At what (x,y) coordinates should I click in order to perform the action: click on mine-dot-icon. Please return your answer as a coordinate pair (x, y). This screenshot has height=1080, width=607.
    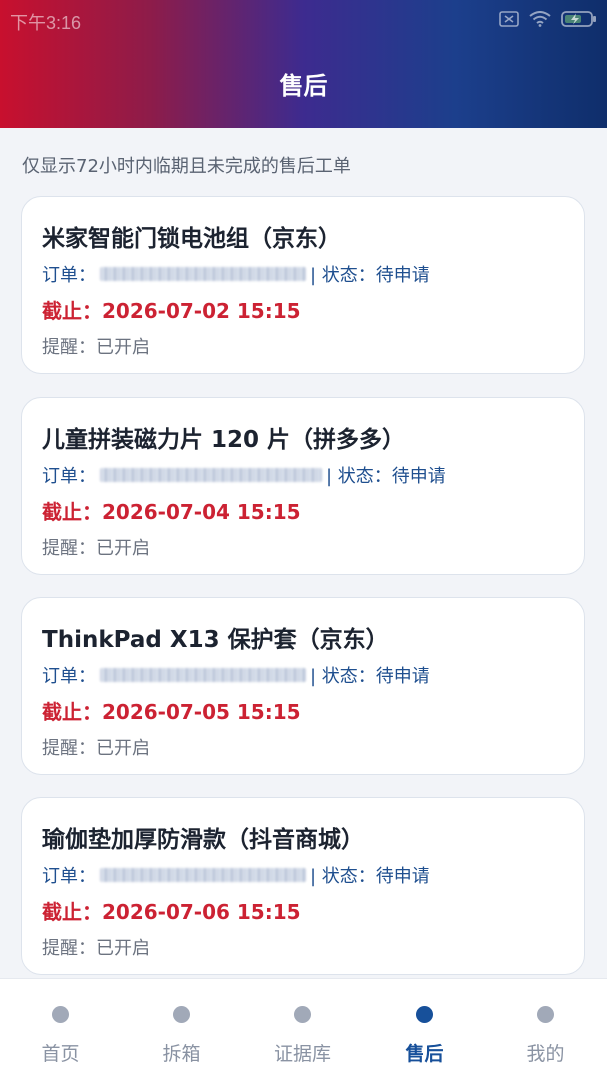
    Looking at the image, I should click on (545, 1014).